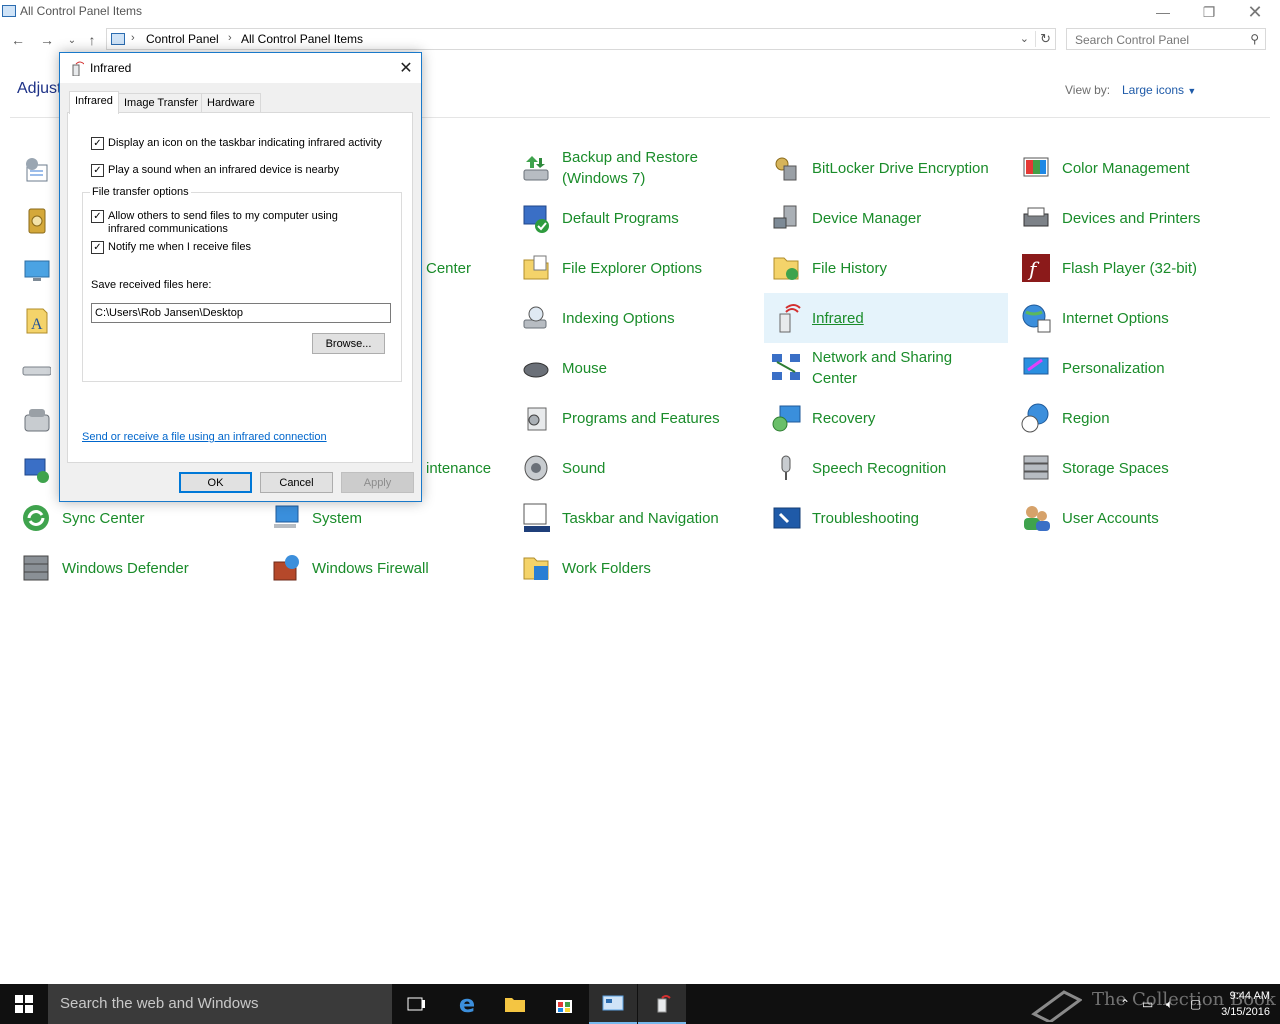  Describe the element at coordinates (136, 568) in the screenshot. I see `list-item-windows-defender: Windows Defender` at that location.